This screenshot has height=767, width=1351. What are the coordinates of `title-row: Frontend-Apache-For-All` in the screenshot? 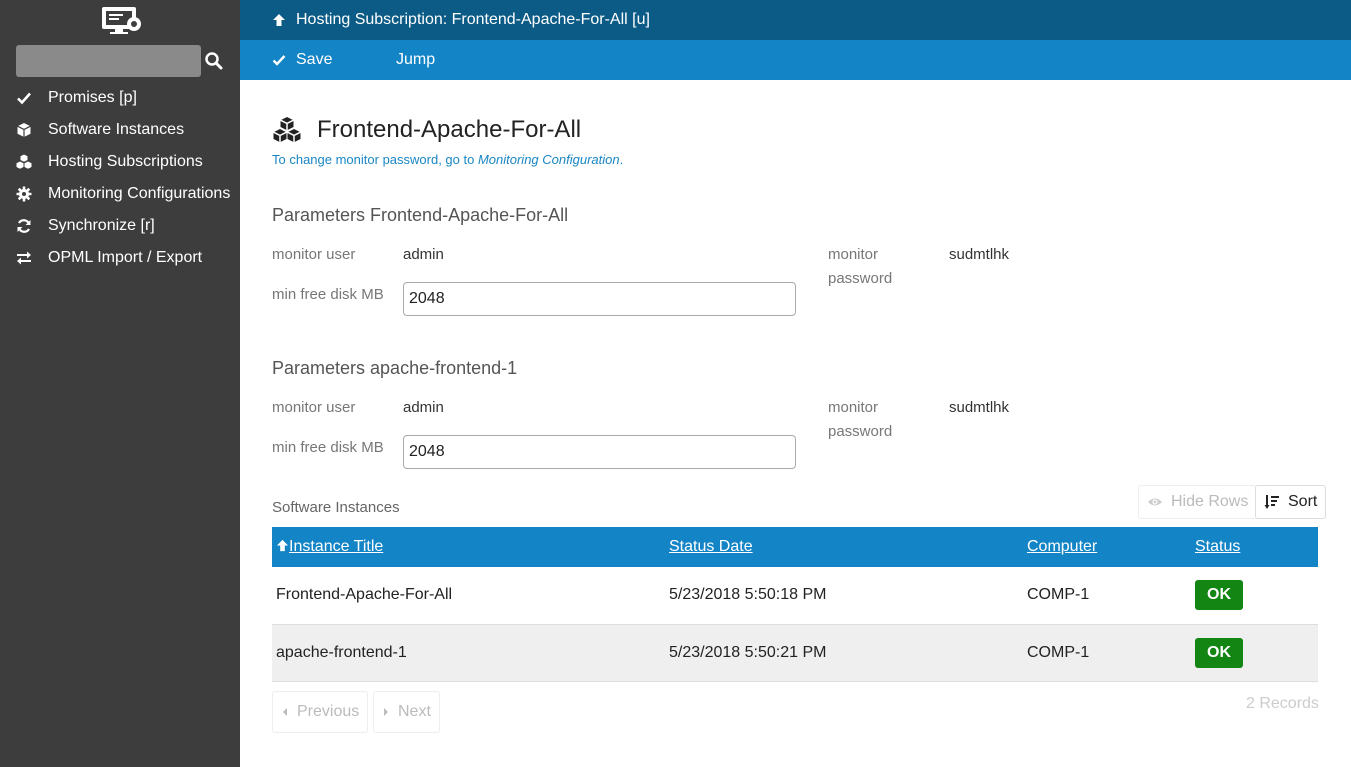 It's located at (426, 130).